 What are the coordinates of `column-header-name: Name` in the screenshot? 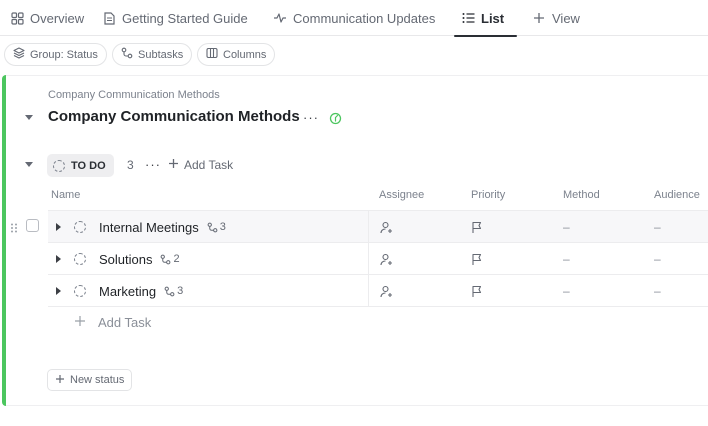 It's located at (65, 195).